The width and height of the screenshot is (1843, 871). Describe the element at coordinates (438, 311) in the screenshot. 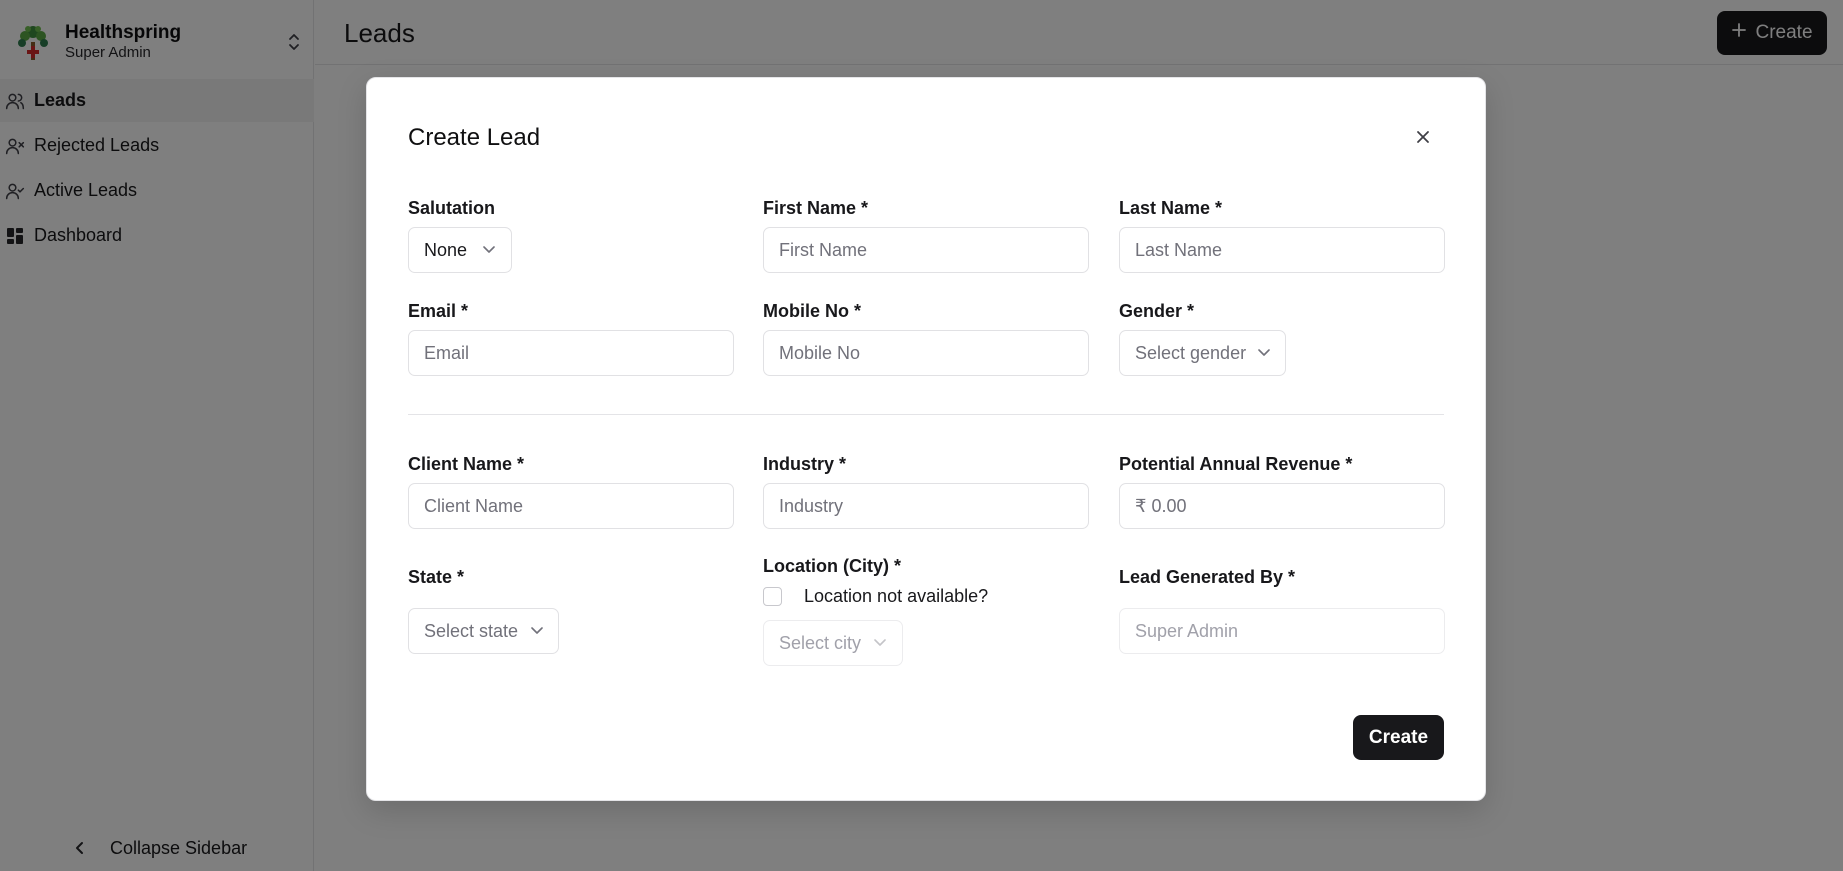

I see `email-label: Email *` at that location.